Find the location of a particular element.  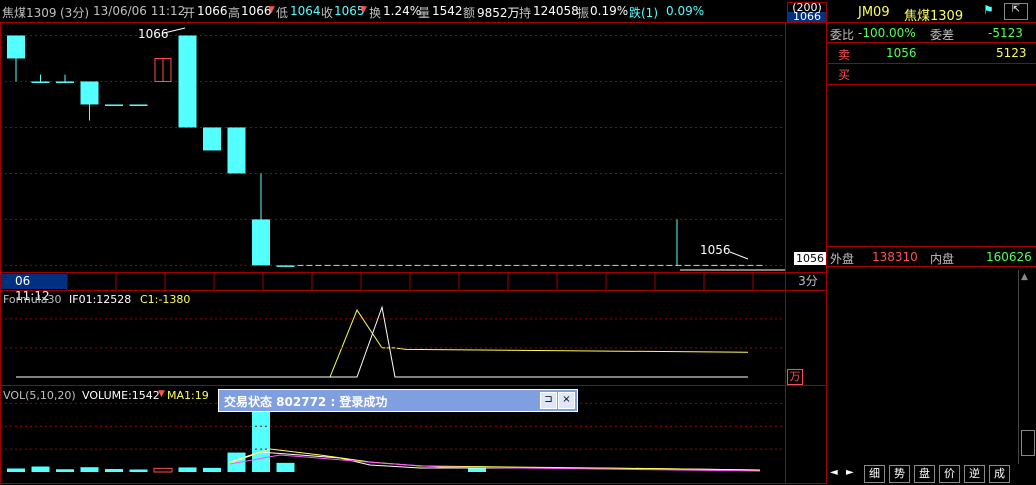

weicha-value: -5123 is located at coordinates (1005, 33).